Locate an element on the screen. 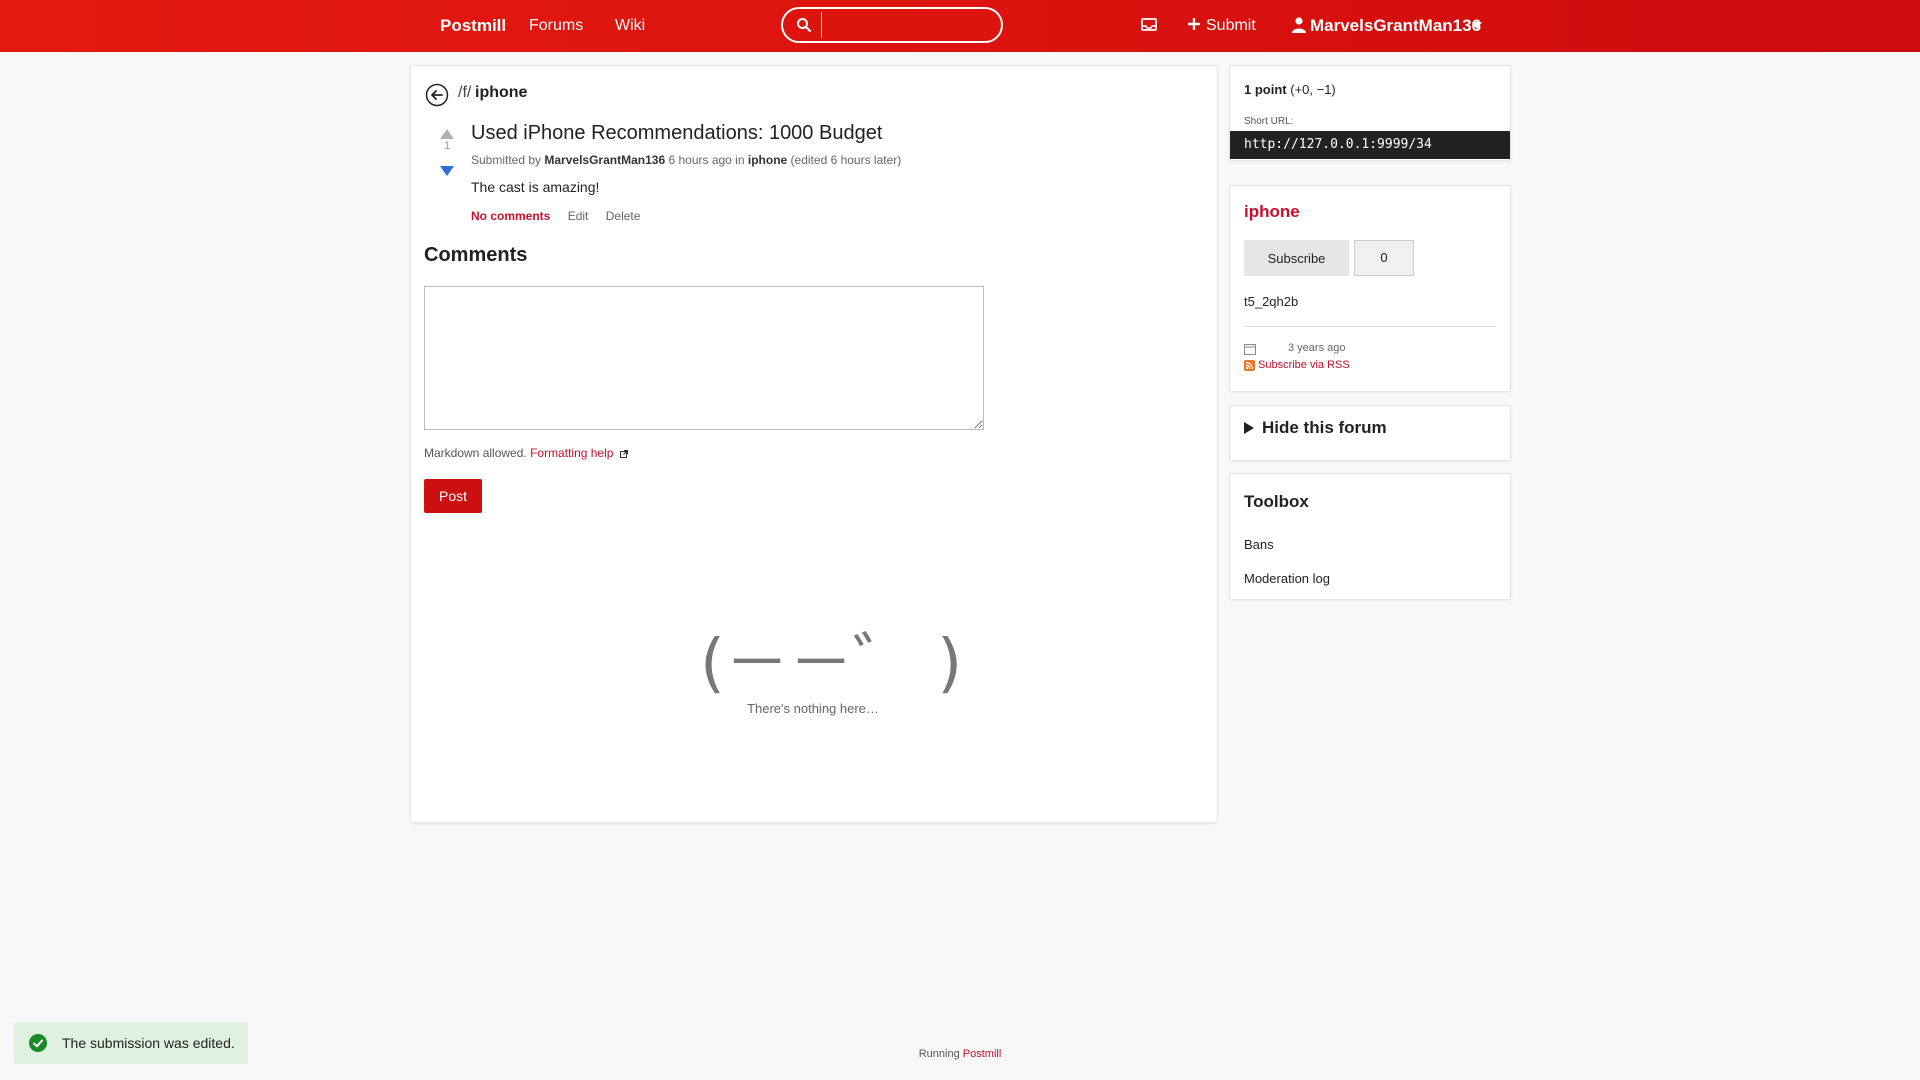 The height and width of the screenshot is (1080, 1920). post-forum-link: iphone is located at coordinates (767, 160).